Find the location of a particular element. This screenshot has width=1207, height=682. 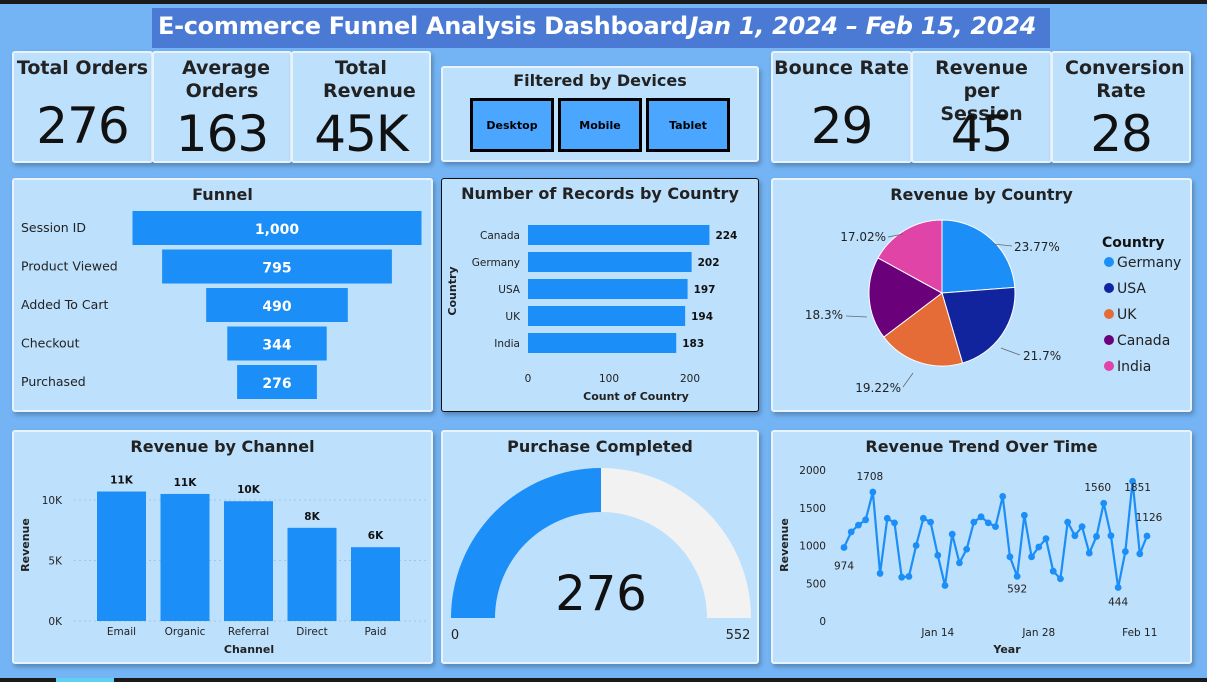

funnel-stage-label: Session ID is located at coordinates (53, 227).